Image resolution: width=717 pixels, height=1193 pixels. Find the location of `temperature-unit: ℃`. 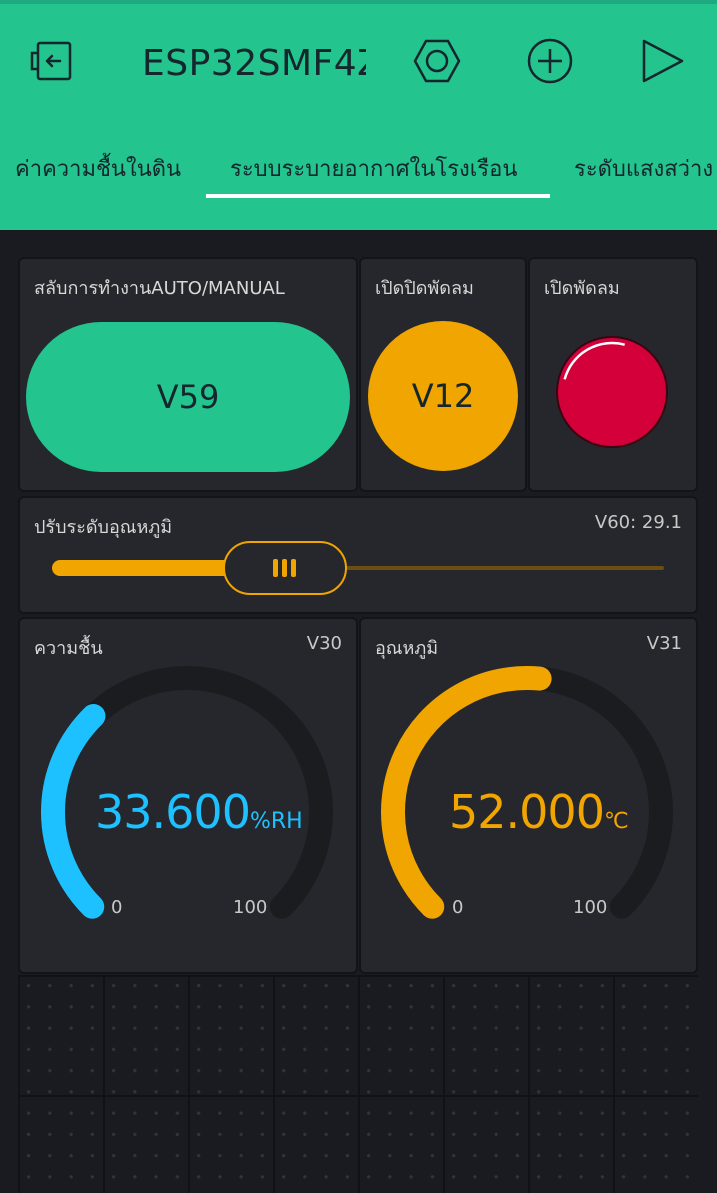

temperature-unit: ℃ is located at coordinates (616, 821).